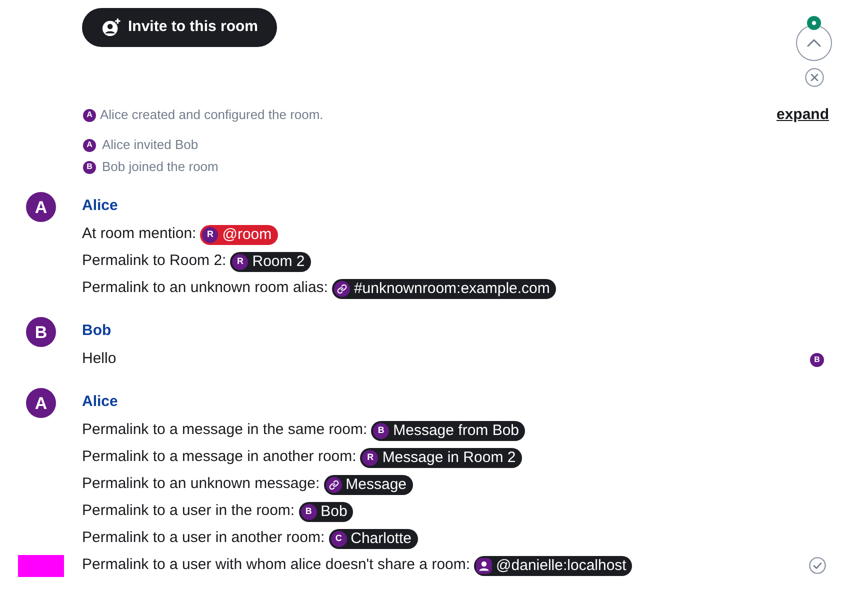  Describe the element at coordinates (239, 234) in the screenshot. I see `room-mention: R @room` at that location.